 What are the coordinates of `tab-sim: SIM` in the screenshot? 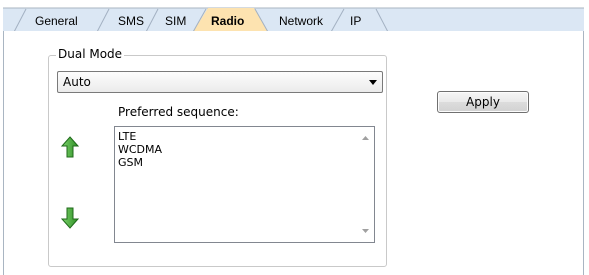 It's located at (175, 21).